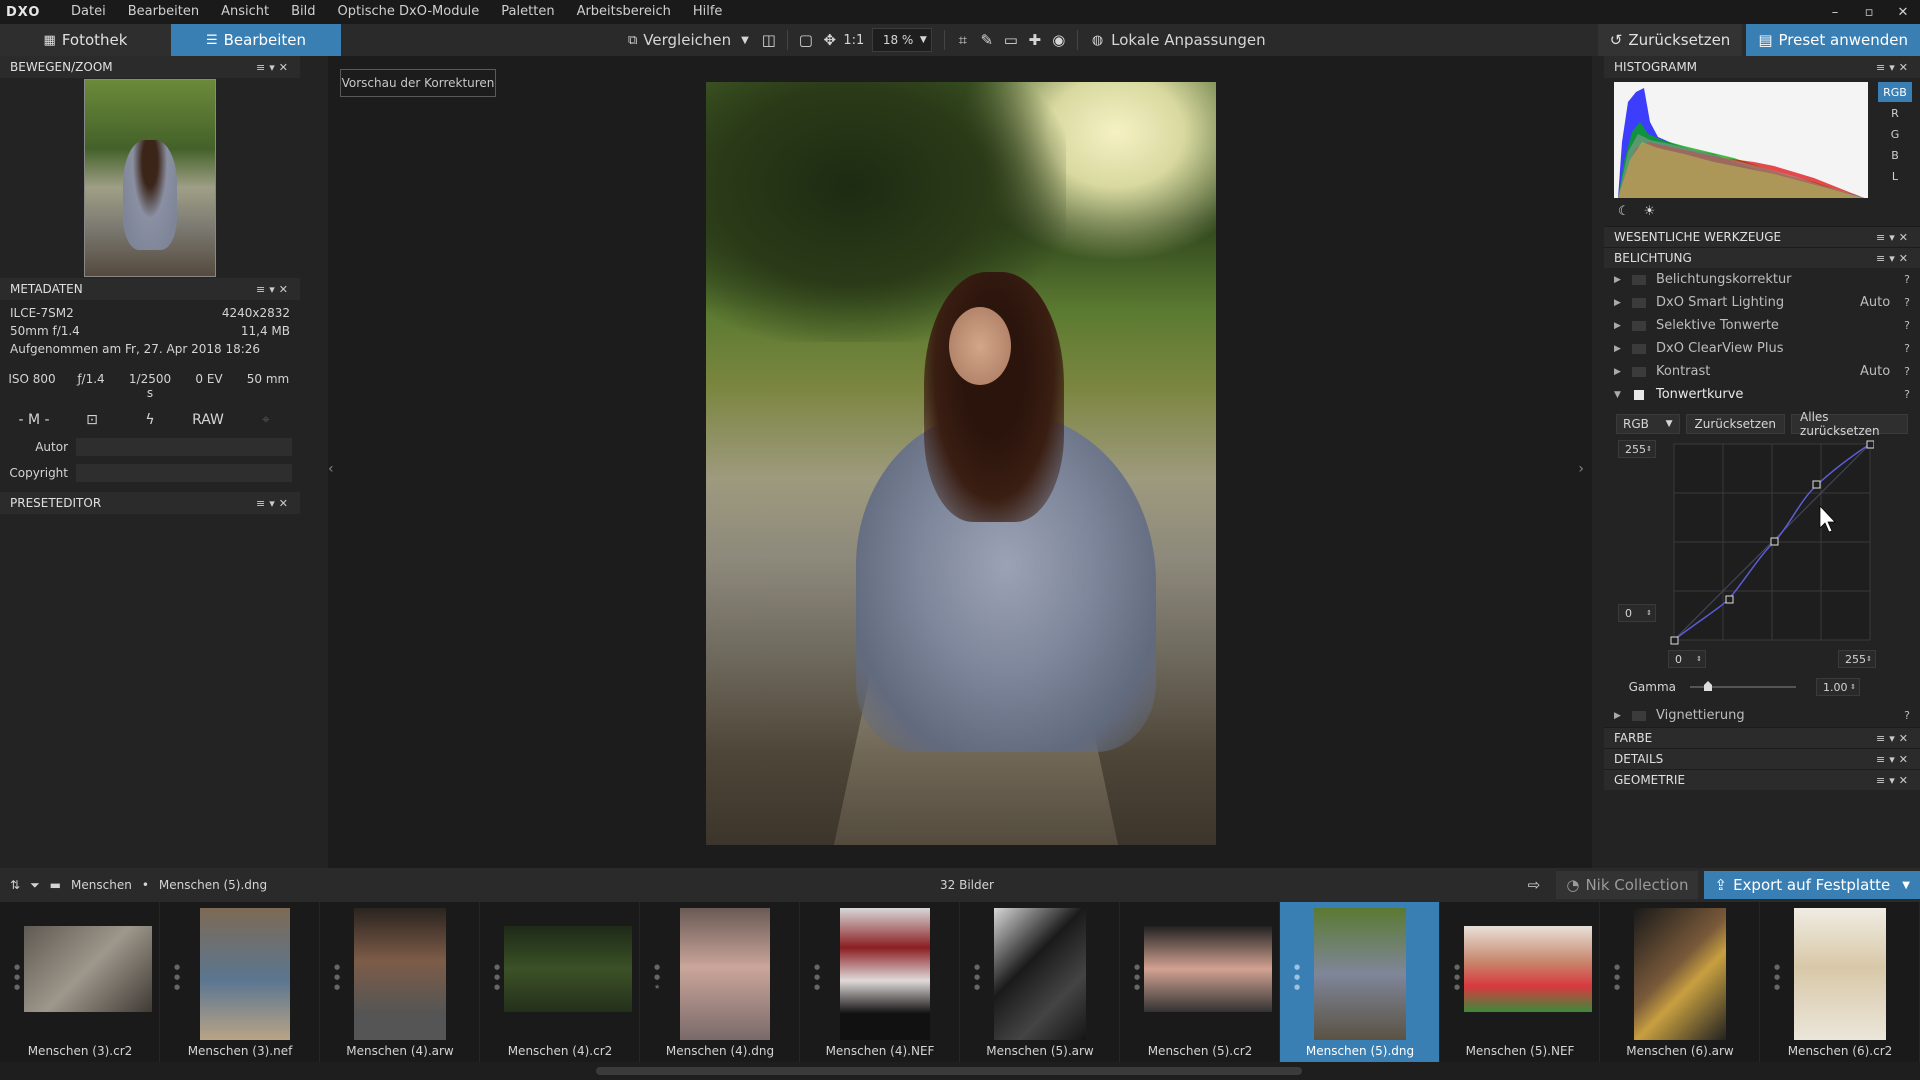  I want to click on color-header: FARBE ≡▾✕, so click(1762, 737).